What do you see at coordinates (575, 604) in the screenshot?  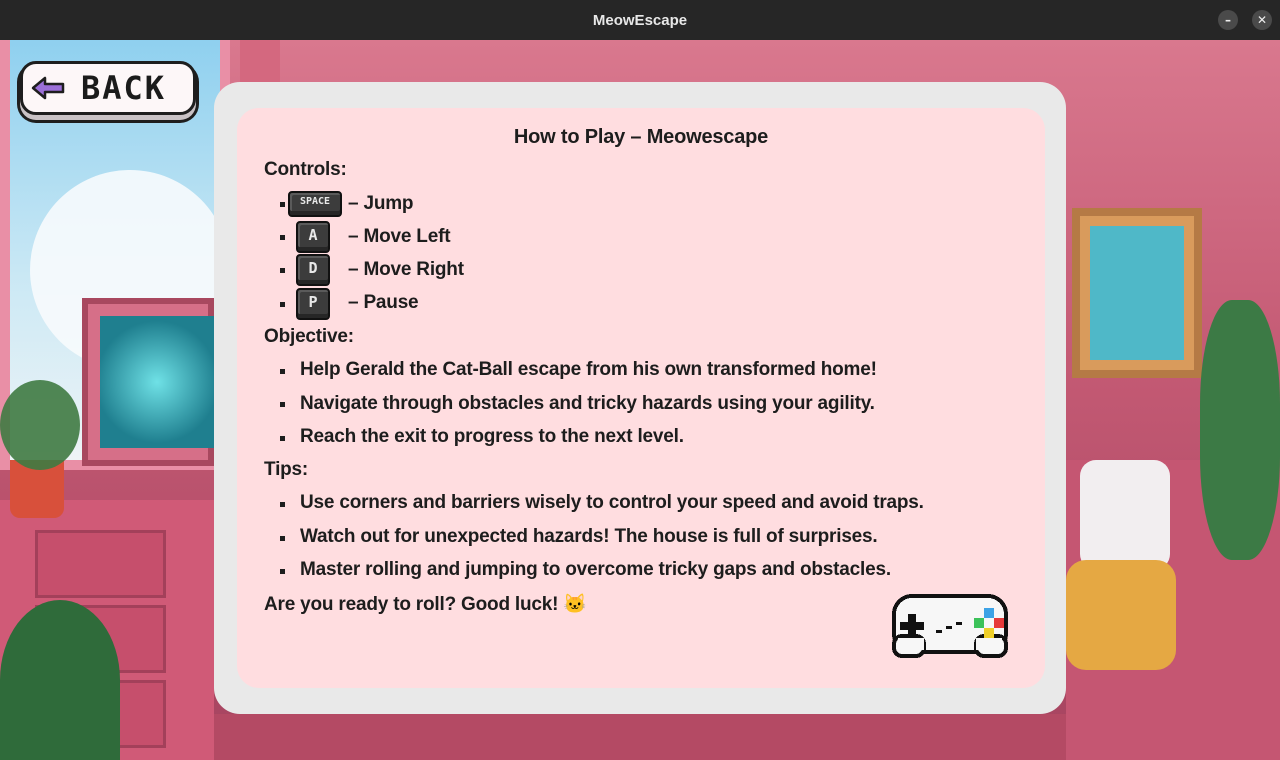 I see `cat-face-icon: 🐱` at bounding box center [575, 604].